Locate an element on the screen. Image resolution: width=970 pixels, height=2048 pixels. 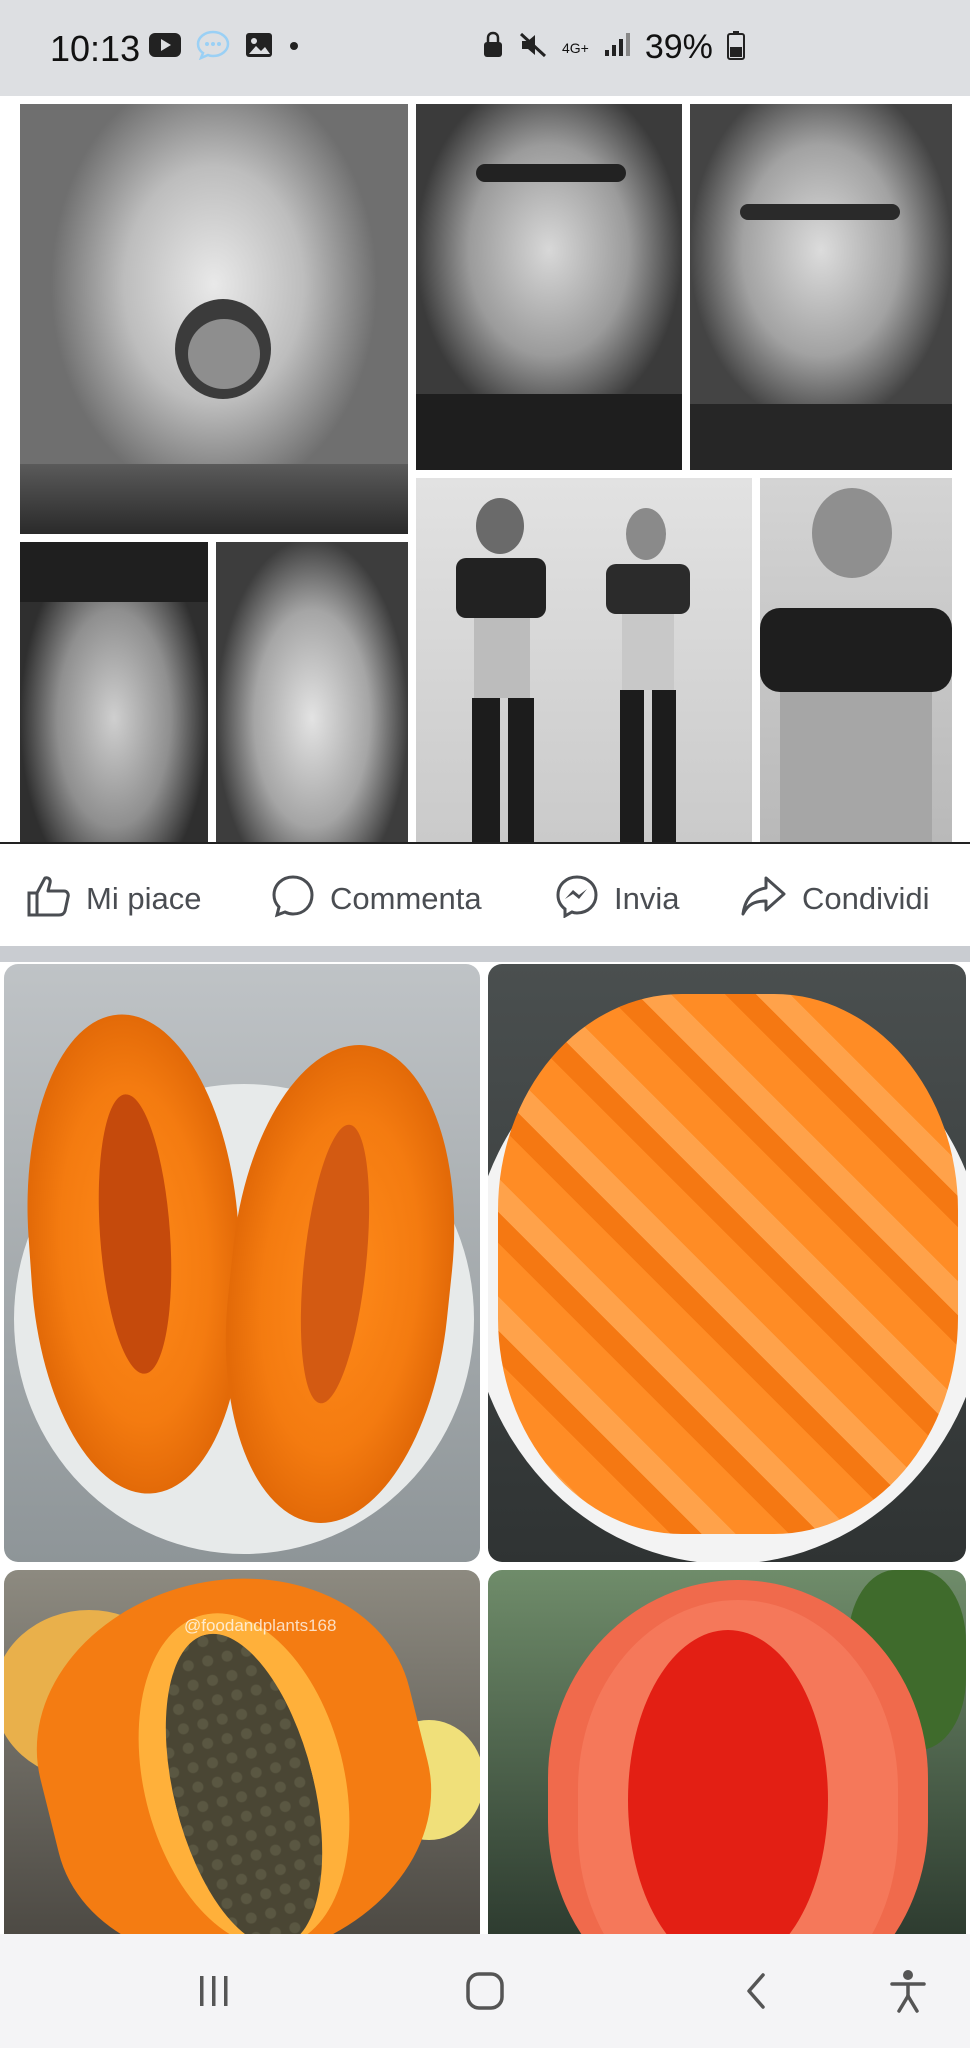
comment-button: Commenta is located at coordinates (376, 898).